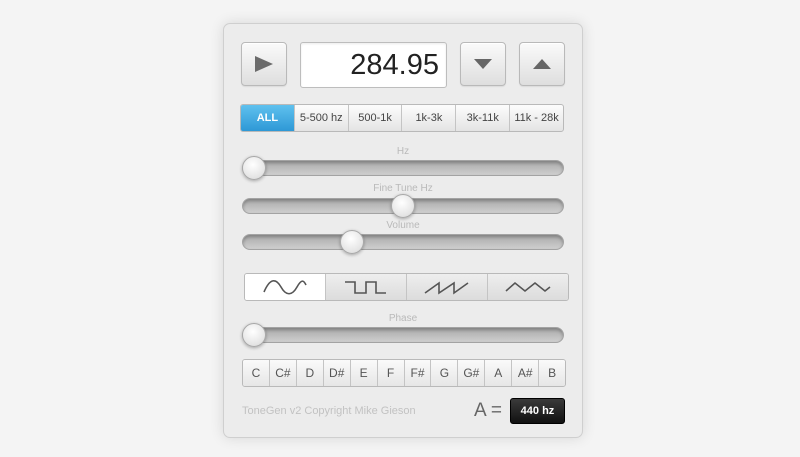 This screenshot has width=800, height=457. What do you see at coordinates (403, 225) in the screenshot?
I see `volume-slider-label: Volume` at bounding box center [403, 225].